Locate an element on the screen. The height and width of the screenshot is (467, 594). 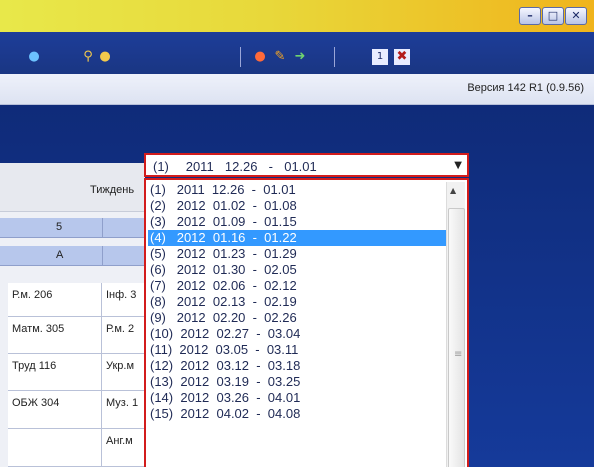
minimize-button: – is located at coordinates (530, 16).